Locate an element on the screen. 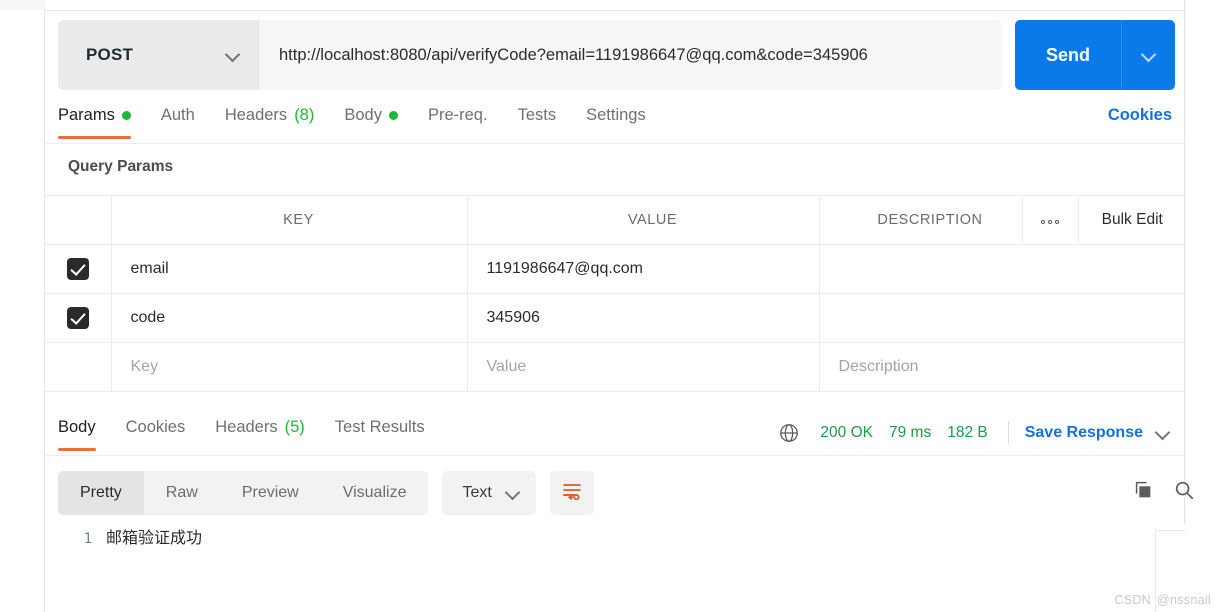 The height and width of the screenshot is (612, 1219). table-row: code 345906 is located at coordinates (615, 318).